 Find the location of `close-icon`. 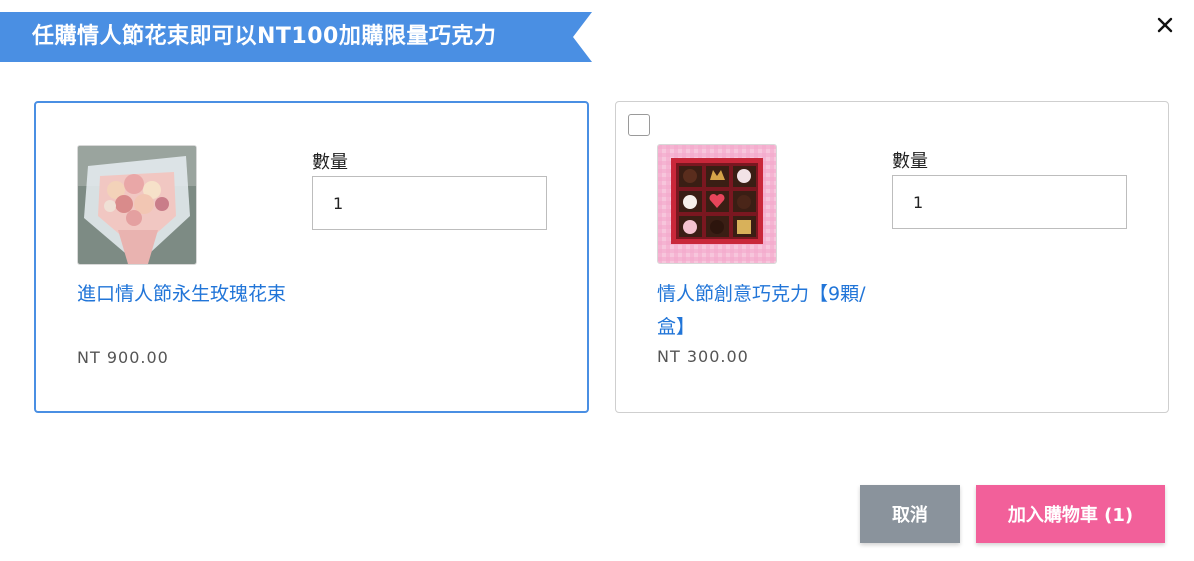

close-icon is located at coordinates (1165, 25).